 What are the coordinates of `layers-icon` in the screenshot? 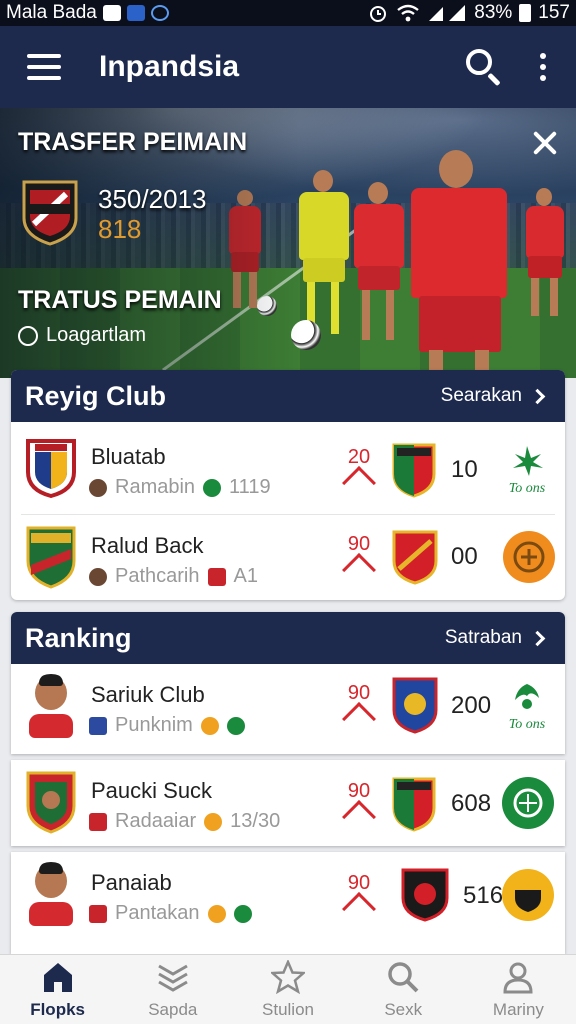 It's located at (173, 978).